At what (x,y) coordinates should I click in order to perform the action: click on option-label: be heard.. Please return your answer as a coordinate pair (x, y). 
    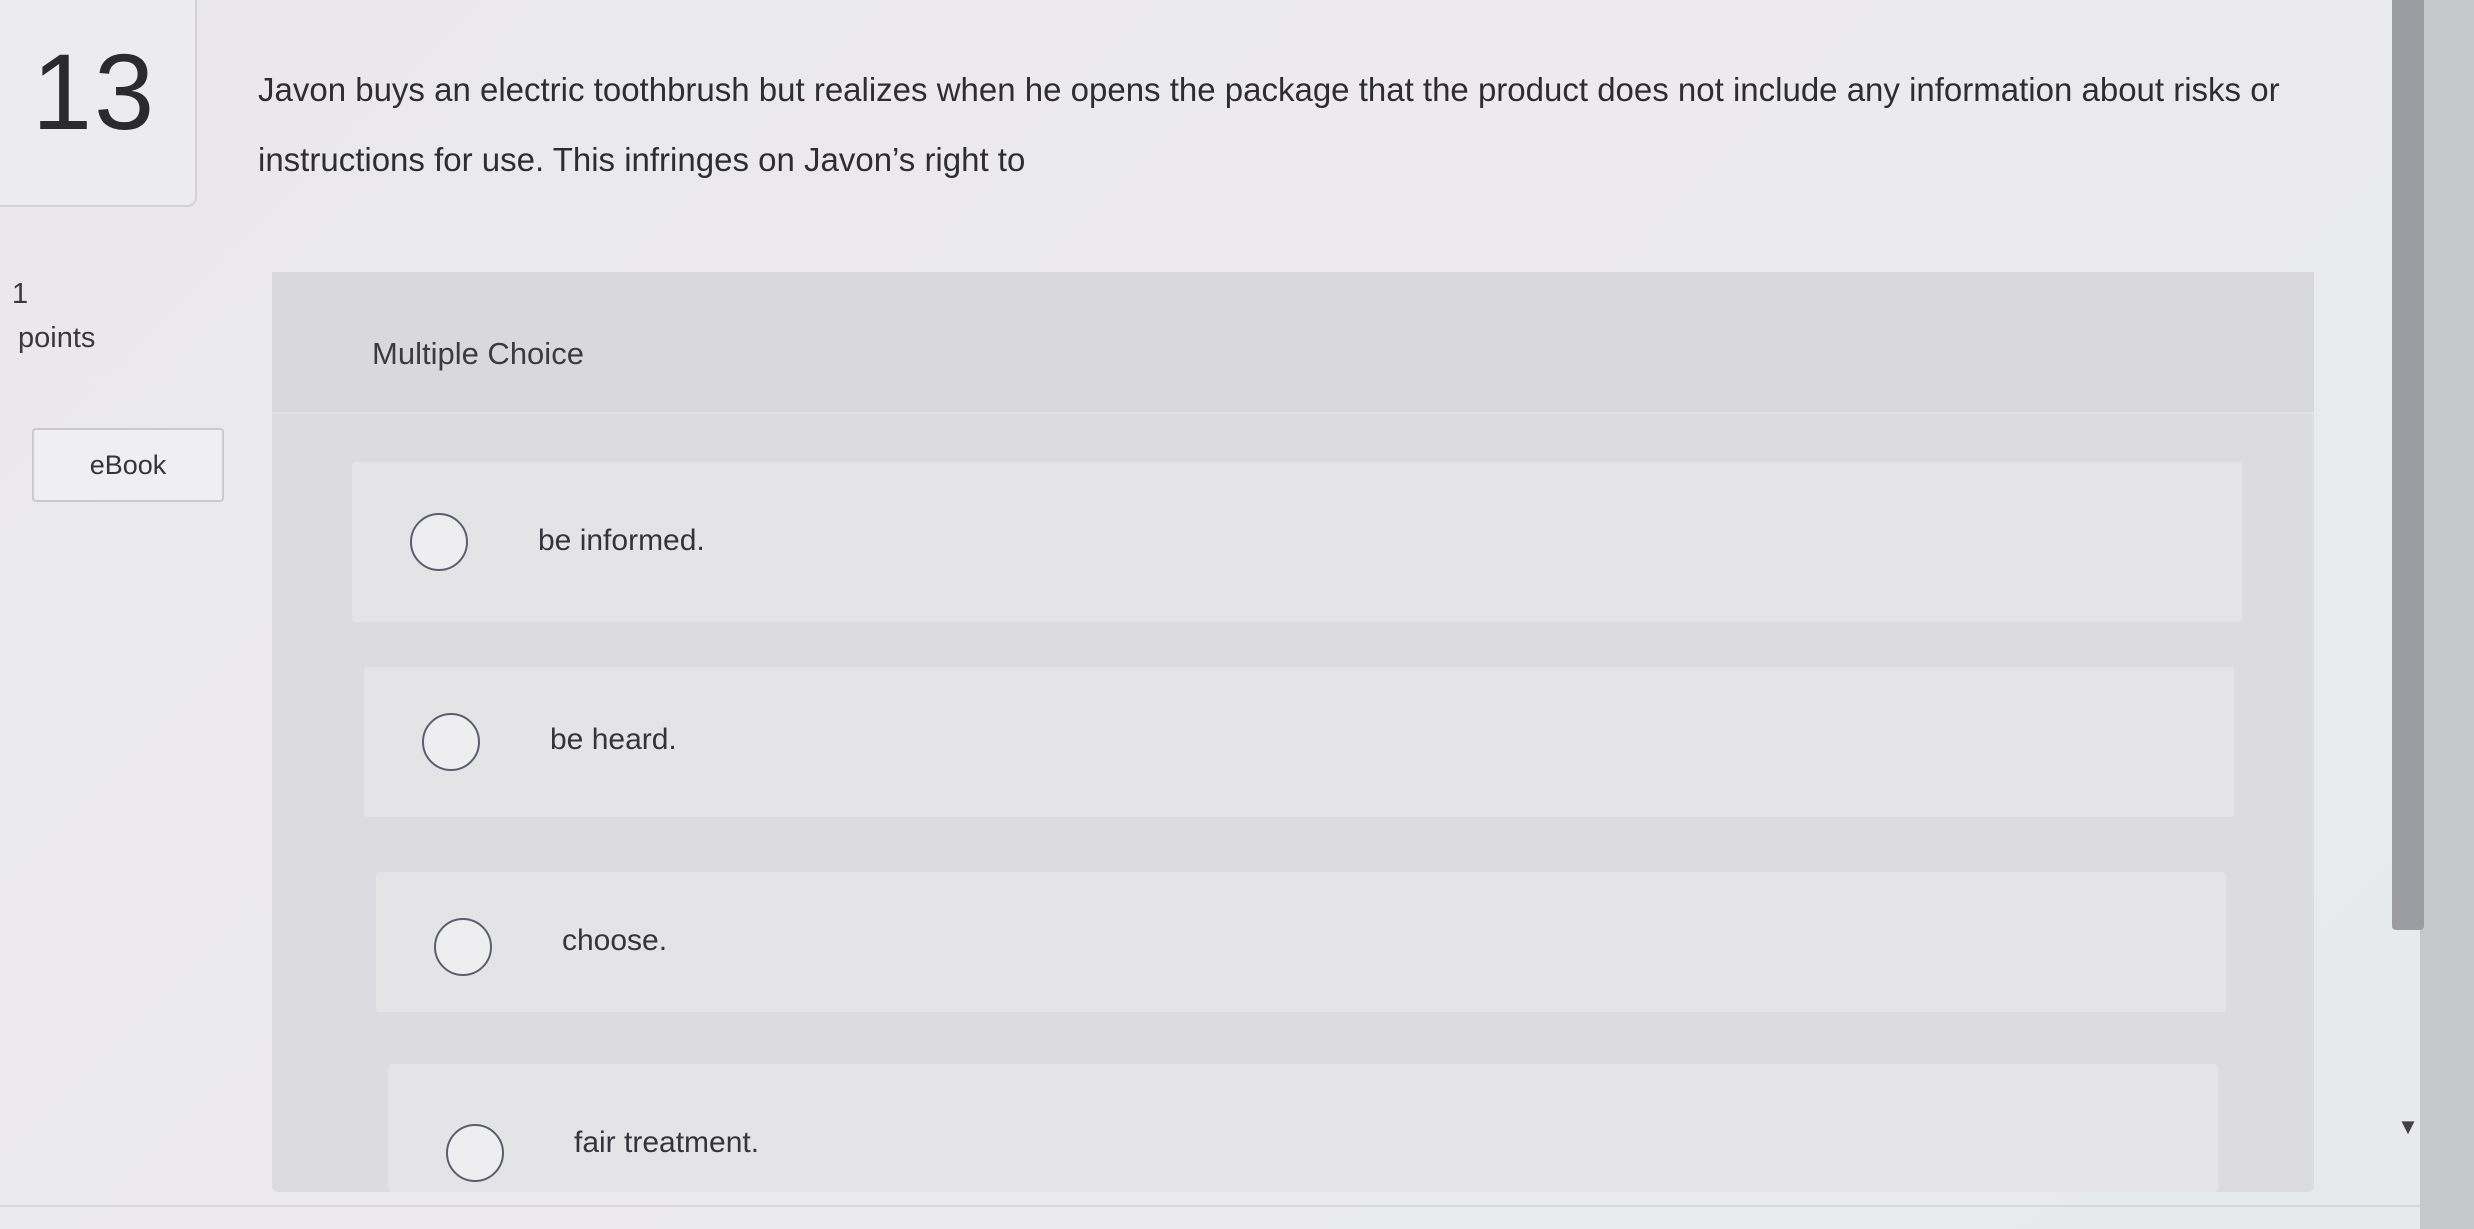
    Looking at the image, I should click on (613, 739).